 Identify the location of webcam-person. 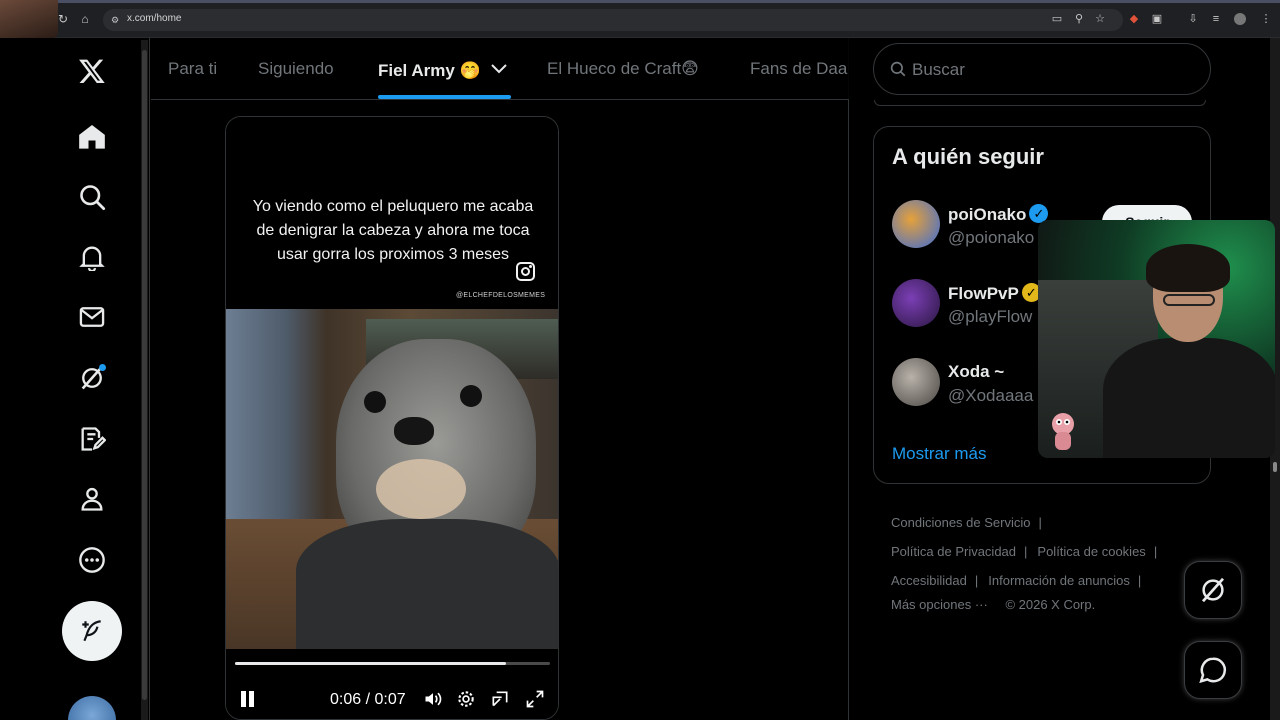
(1186, 351).